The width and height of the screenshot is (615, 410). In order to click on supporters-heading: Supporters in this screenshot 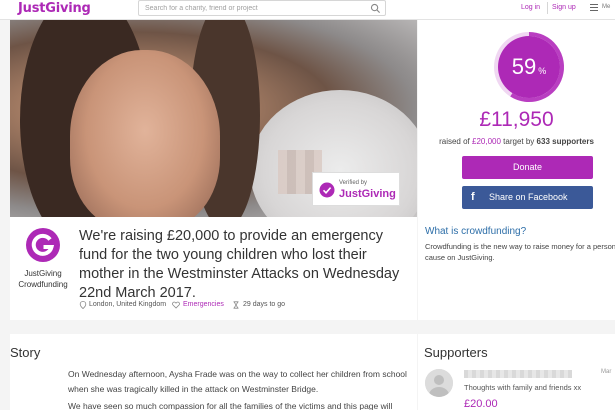, I will do `click(456, 352)`.